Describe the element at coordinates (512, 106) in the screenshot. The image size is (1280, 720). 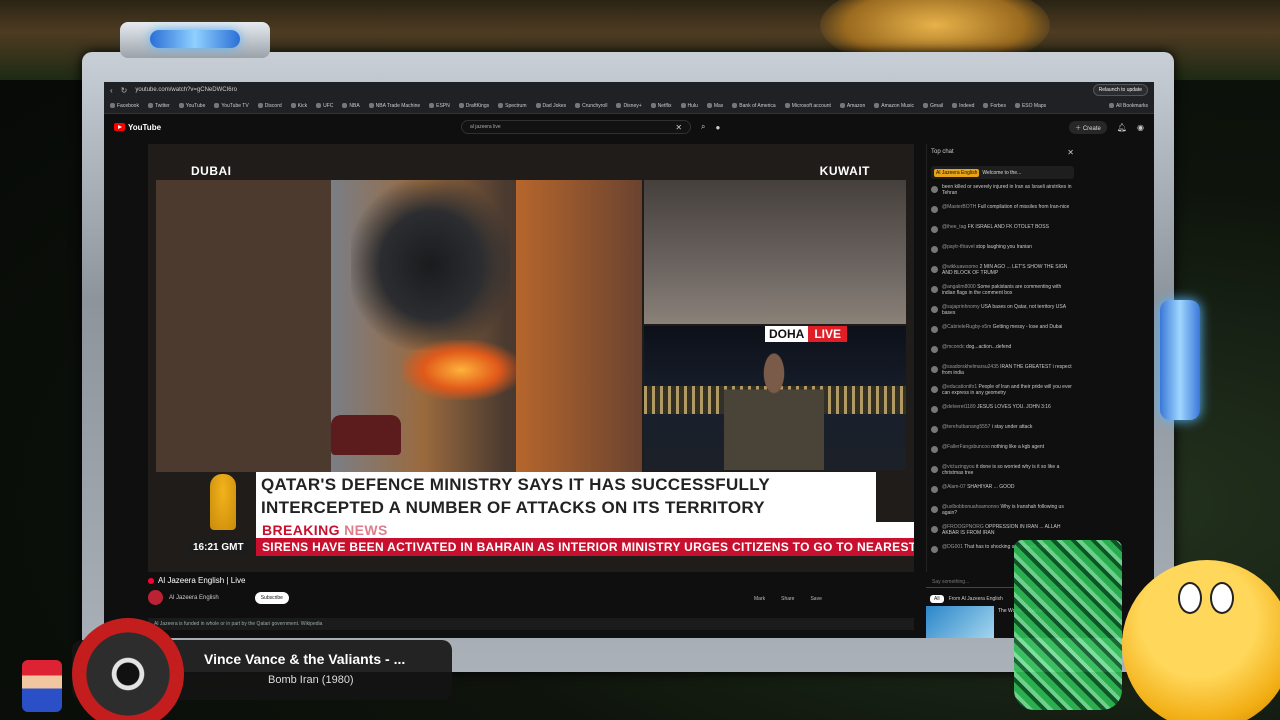
I see `bookmark-item: Spectrum` at that location.